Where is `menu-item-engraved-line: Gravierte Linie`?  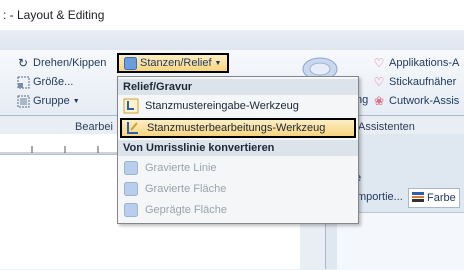 menu-item-engraved-line: Gravierte Linie is located at coordinates (238, 168).